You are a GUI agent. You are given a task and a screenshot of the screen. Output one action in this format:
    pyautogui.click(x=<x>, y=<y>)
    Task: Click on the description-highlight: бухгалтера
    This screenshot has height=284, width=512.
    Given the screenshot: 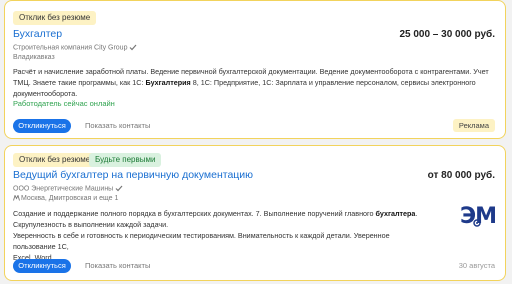 What is the action you would take?
    pyautogui.click(x=395, y=213)
    